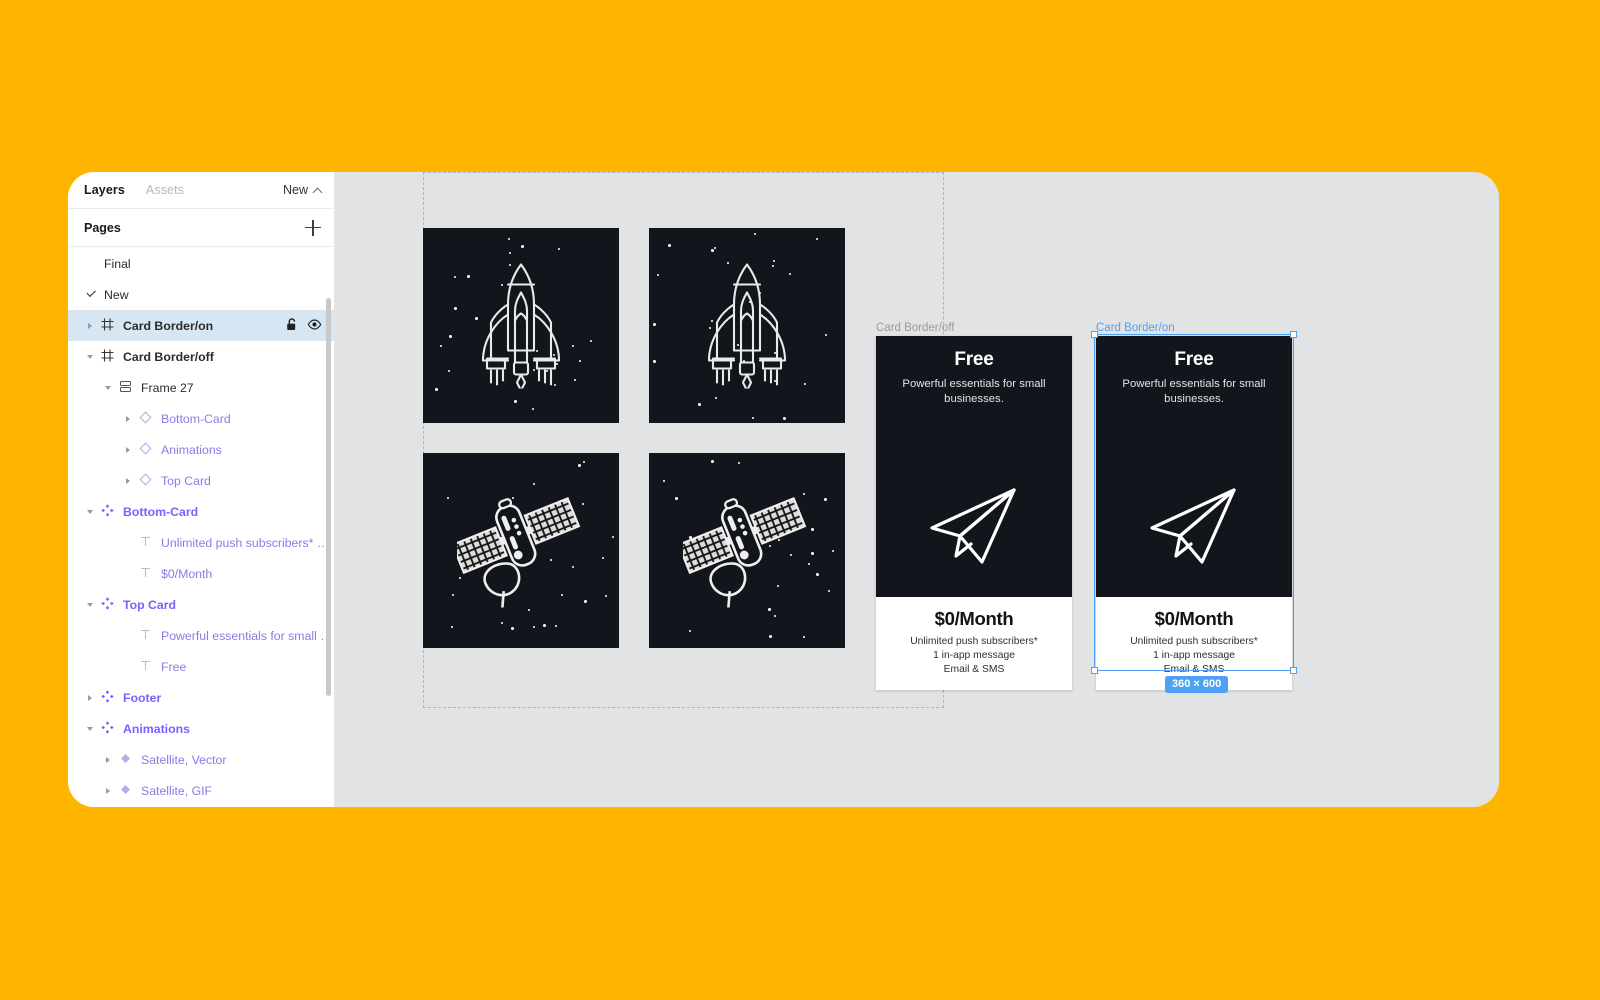 This screenshot has width=1600, height=1000. What do you see at coordinates (295, 190) in the screenshot?
I see `page-selector-label: New` at bounding box center [295, 190].